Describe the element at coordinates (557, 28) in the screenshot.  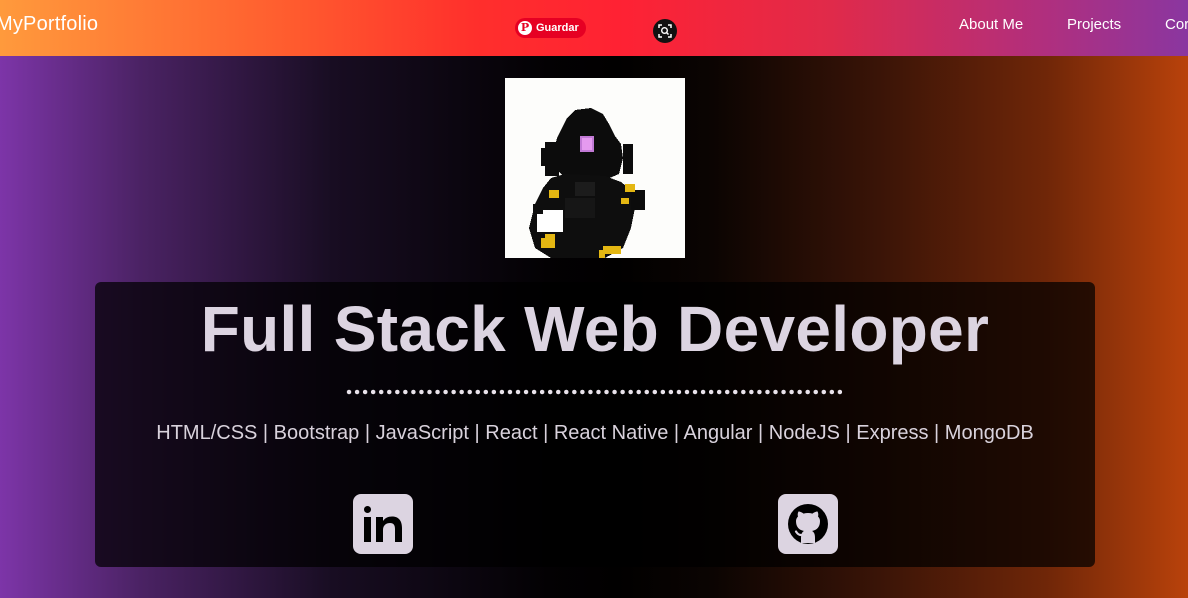
I see `pinterest-save-label: Guardar` at that location.